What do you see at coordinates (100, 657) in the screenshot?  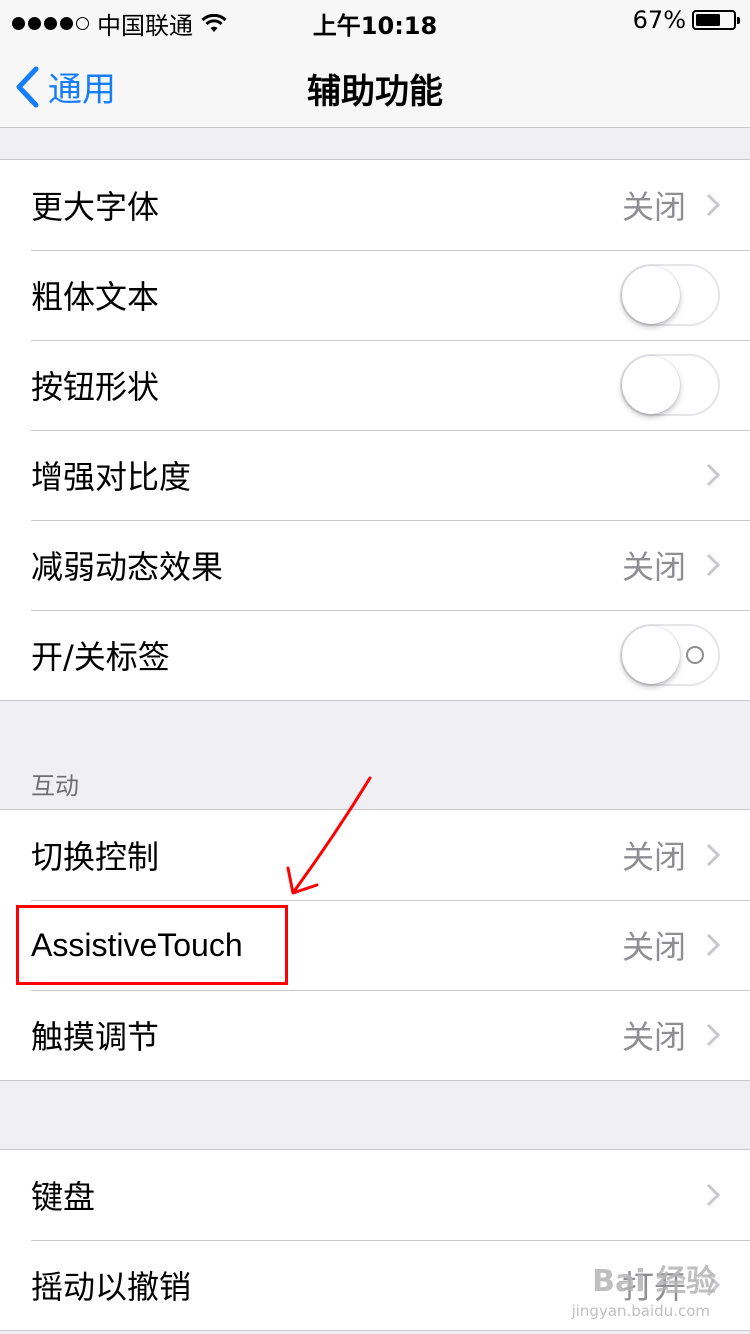 I see `row-label: 开/关标签` at bounding box center [100, 657].